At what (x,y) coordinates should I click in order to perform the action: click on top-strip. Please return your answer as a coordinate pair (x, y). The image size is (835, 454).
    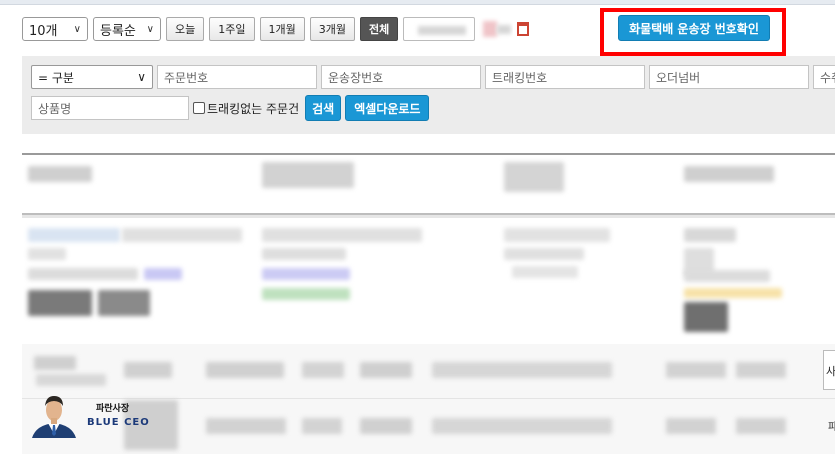
    Looking at the image, I should click on (417, 2).